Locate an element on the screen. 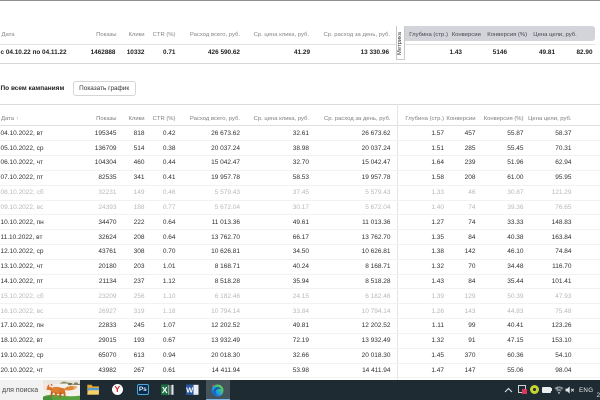 Image resolution: width=600 pixels, height=400 pixels. svg-text: X is located at coordinates (165, 390).